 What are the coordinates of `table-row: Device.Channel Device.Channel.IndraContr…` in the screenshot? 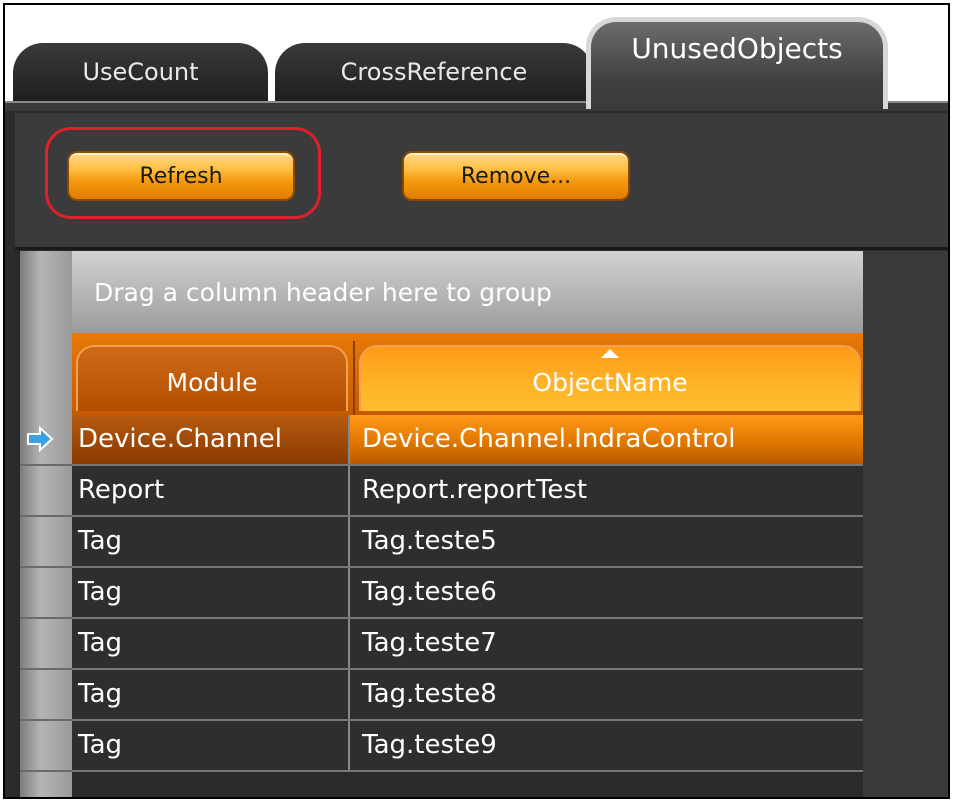 It's located at (441, 440).